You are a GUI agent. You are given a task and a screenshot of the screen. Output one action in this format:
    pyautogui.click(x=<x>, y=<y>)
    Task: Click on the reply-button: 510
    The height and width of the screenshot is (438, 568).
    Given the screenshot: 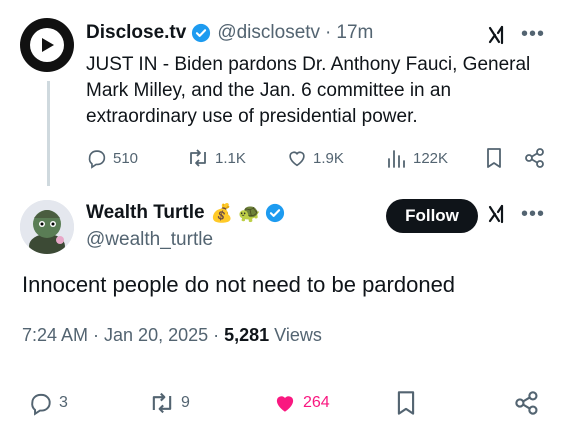 What is the action you would take?
    pyautogui.click(x=112, y=158)
    